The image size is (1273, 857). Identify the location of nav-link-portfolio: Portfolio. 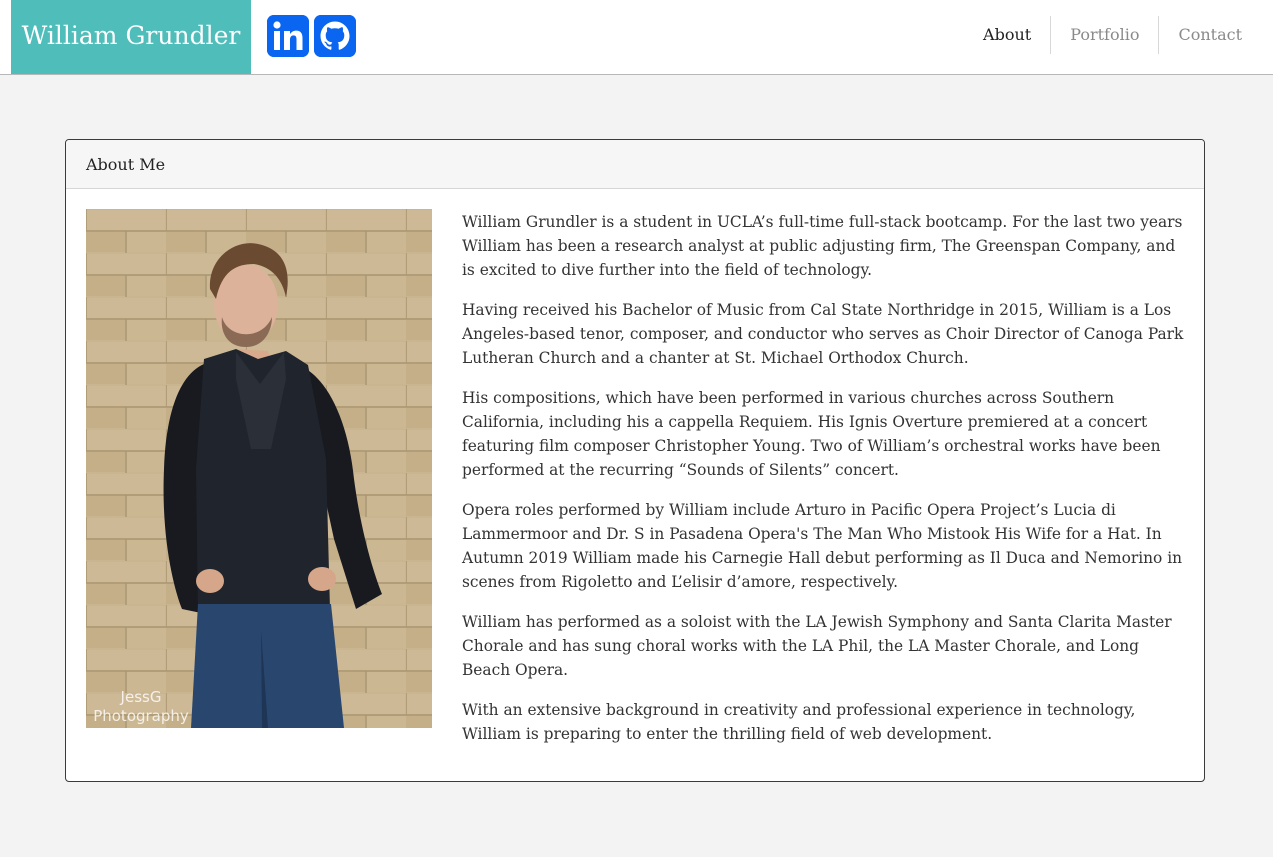
(1104, 35).